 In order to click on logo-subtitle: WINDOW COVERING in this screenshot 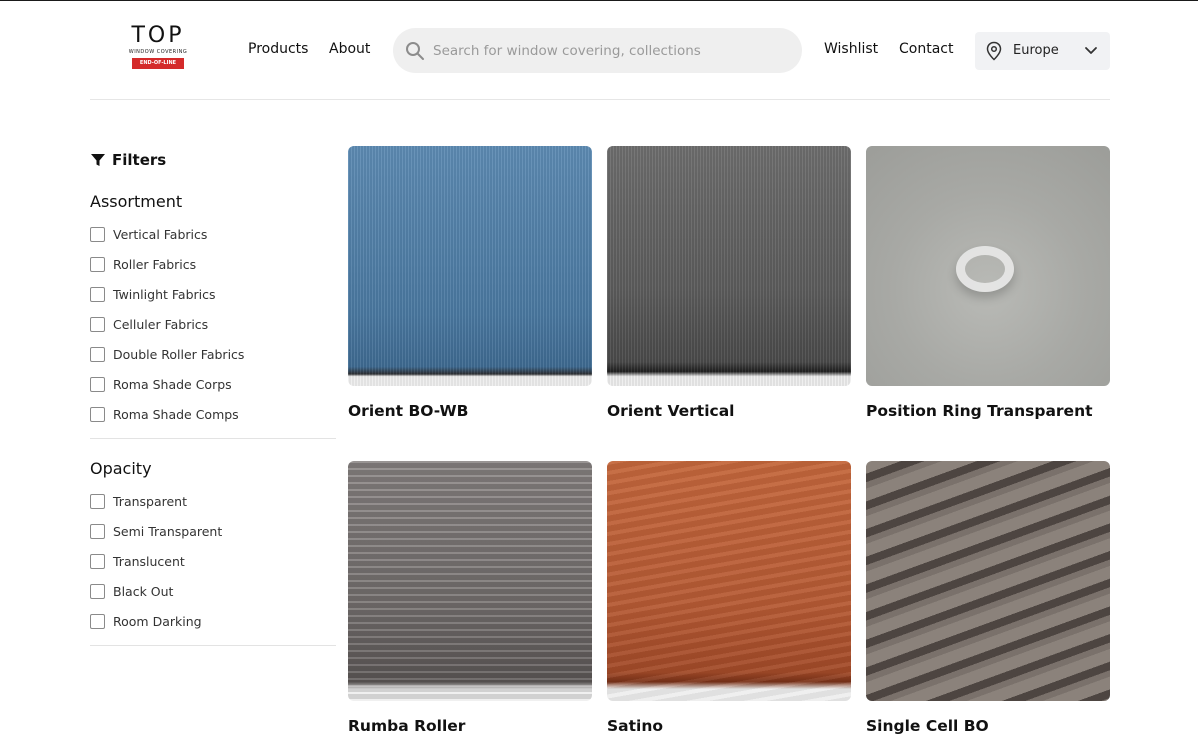, I will do `click(158, 52)`.